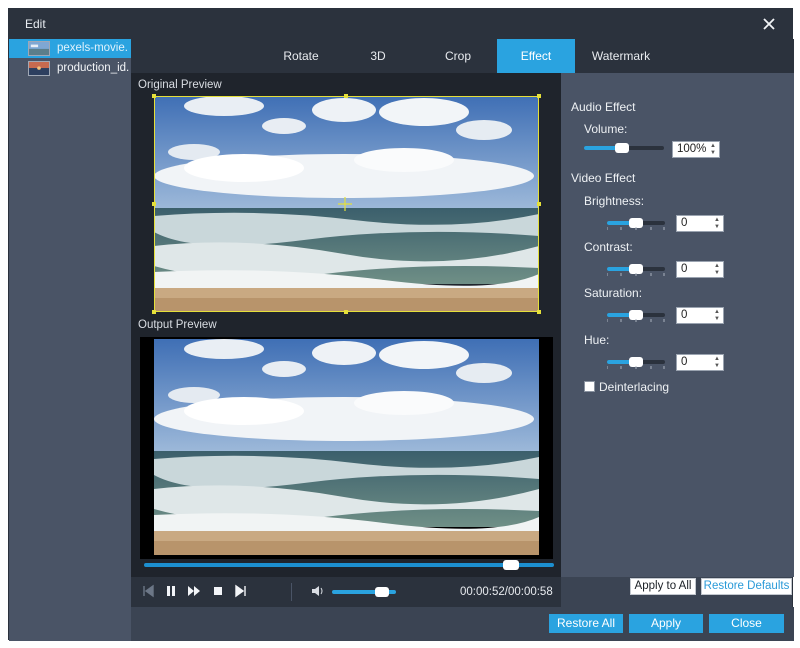  What do you see at coordinates (746, 586) in the screenshot?
I see `restore-defaults-button: Restore Defaults` at bounding box center [746, 586].